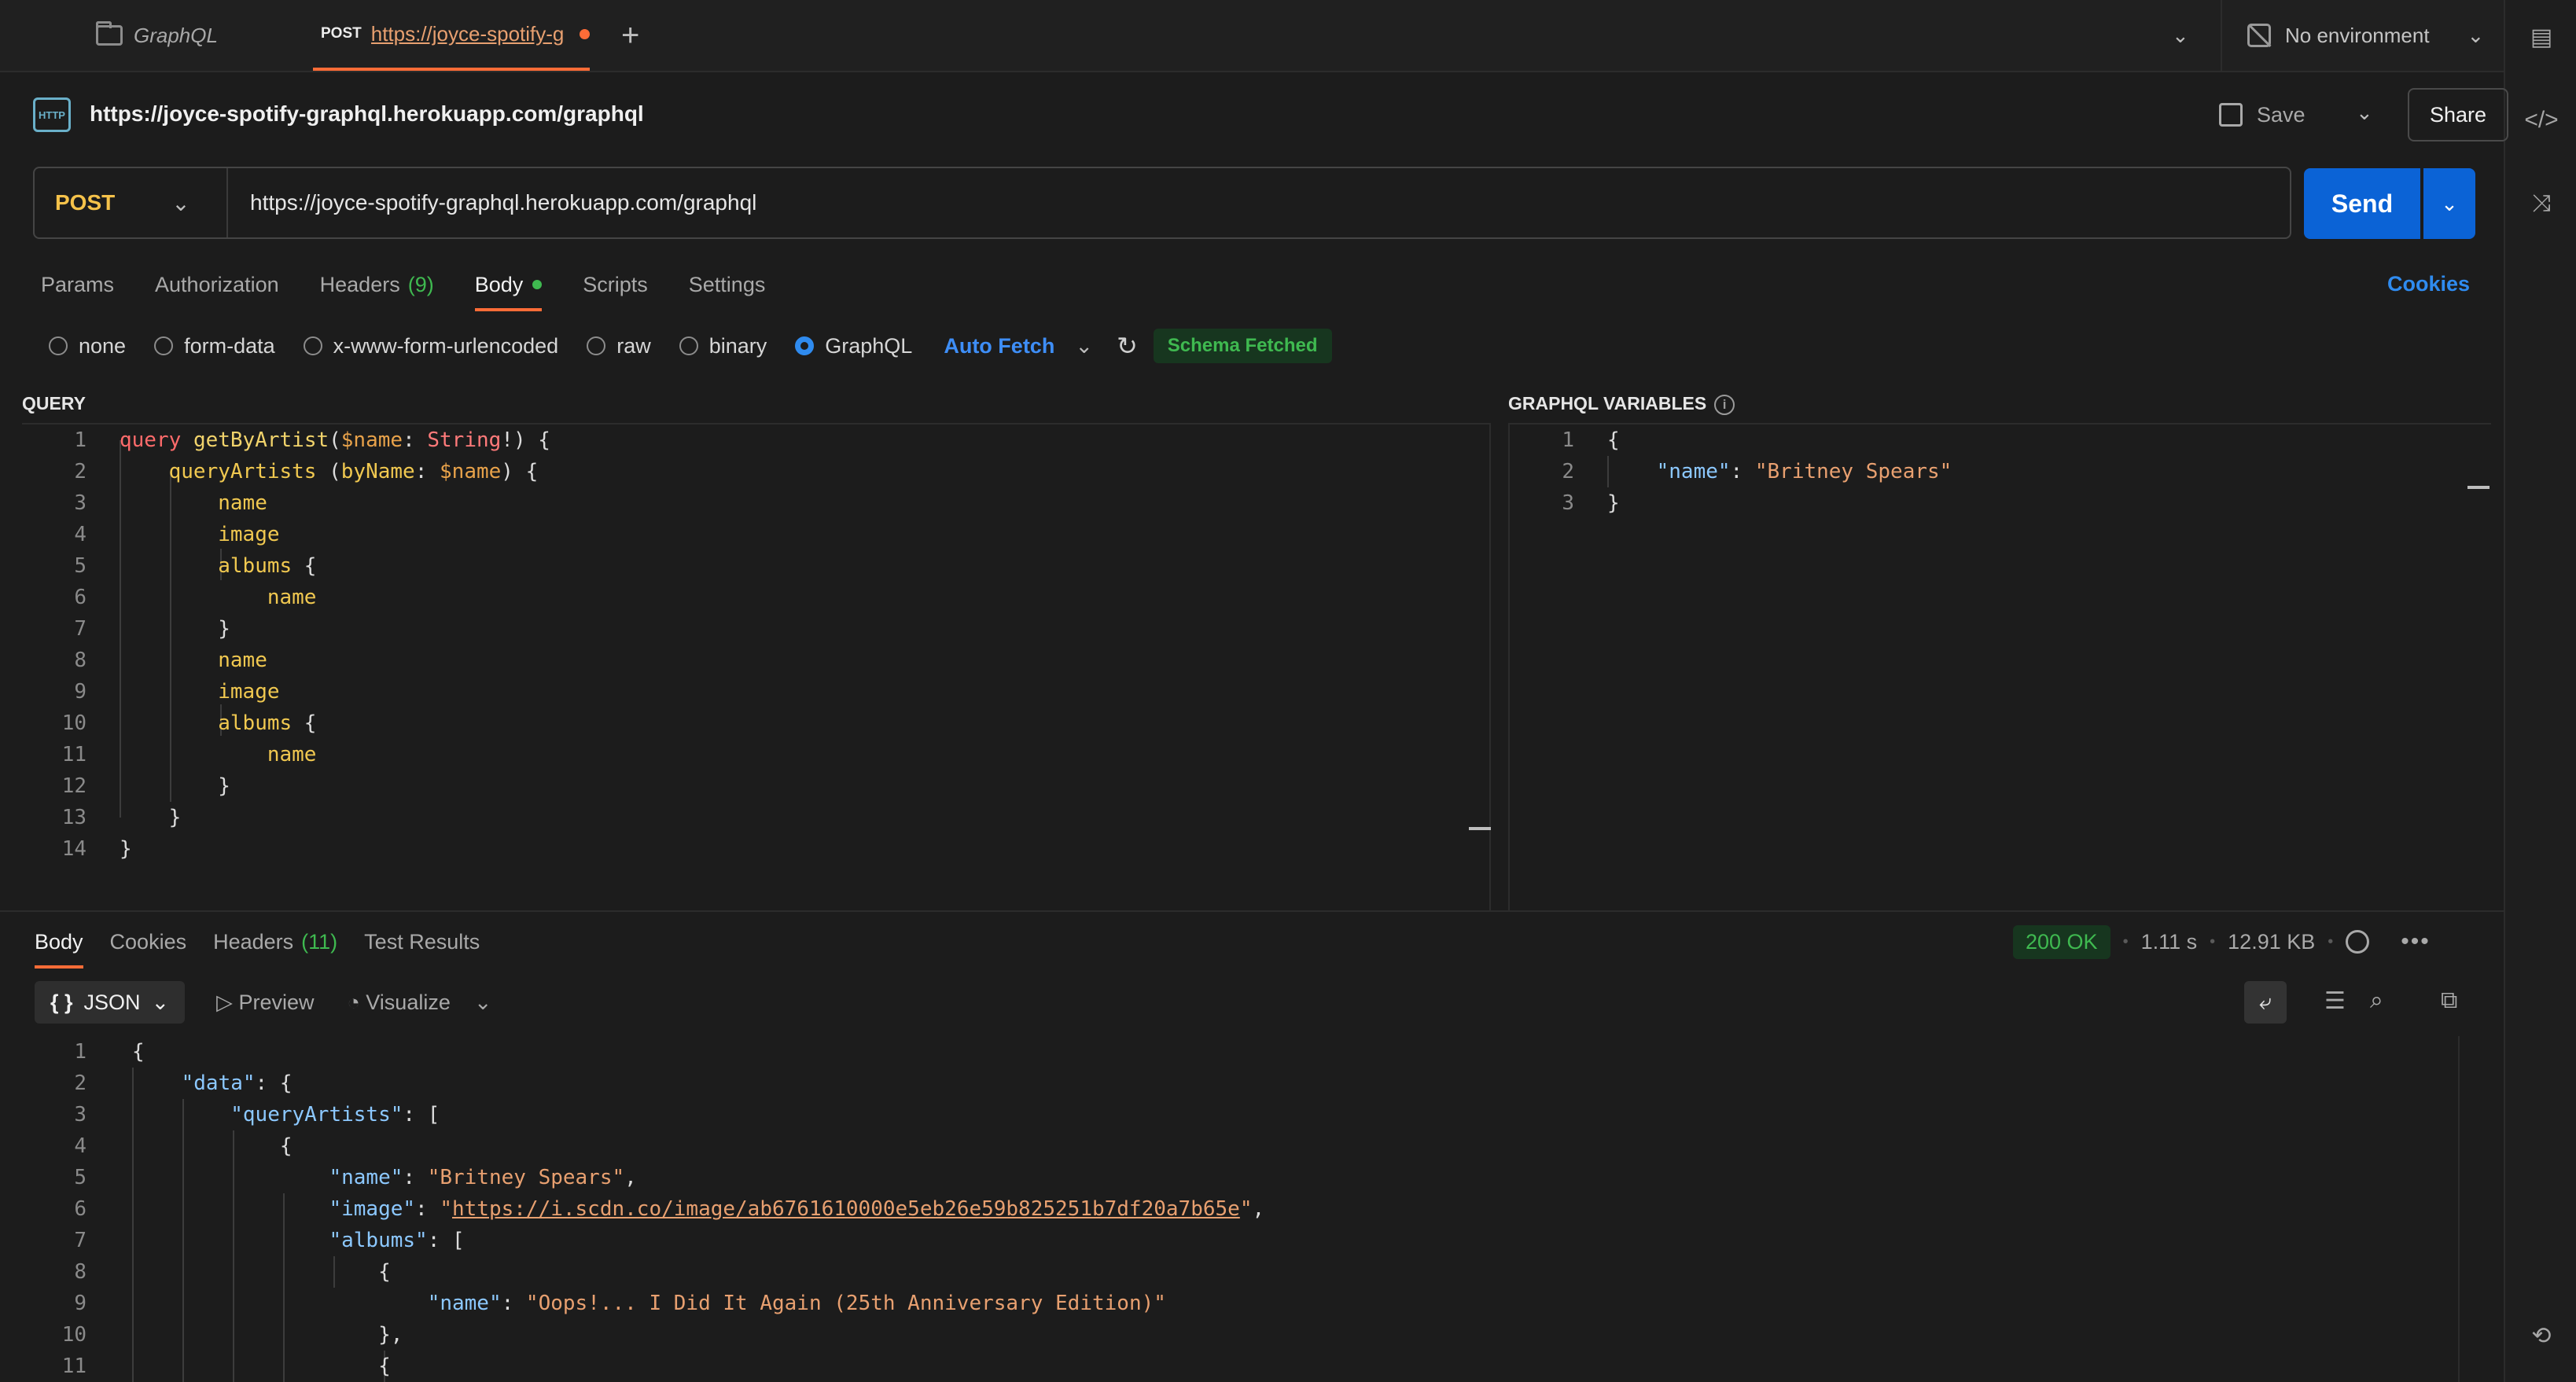 This screenshot has height=1382, width=2576. Describe the element at coordinates (2362, 203) in the screenshot. I see `send-button: Send` at that location.